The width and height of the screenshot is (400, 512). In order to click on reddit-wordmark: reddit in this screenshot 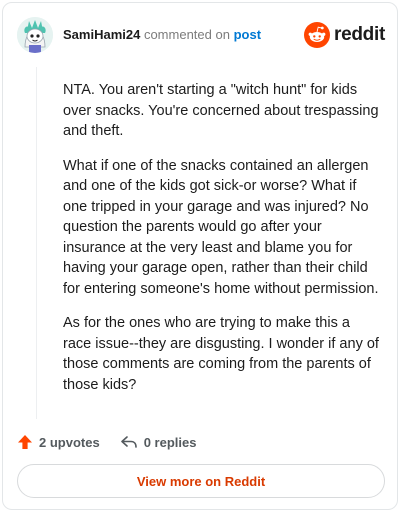, I will do `click(359, 34)`.